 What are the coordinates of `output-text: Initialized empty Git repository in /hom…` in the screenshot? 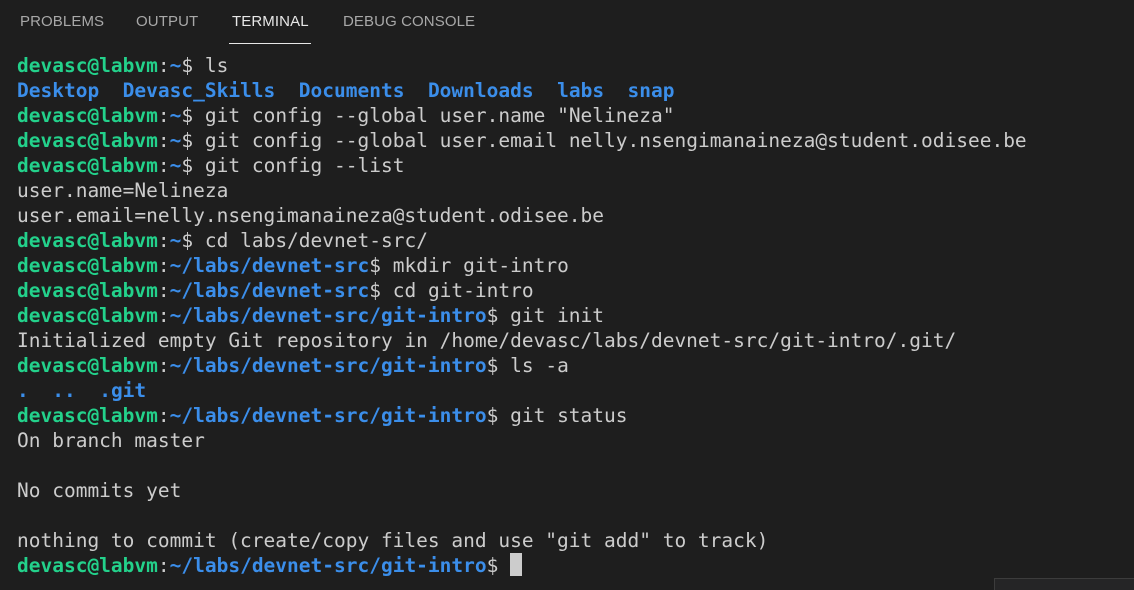 It's located at (487, 340).